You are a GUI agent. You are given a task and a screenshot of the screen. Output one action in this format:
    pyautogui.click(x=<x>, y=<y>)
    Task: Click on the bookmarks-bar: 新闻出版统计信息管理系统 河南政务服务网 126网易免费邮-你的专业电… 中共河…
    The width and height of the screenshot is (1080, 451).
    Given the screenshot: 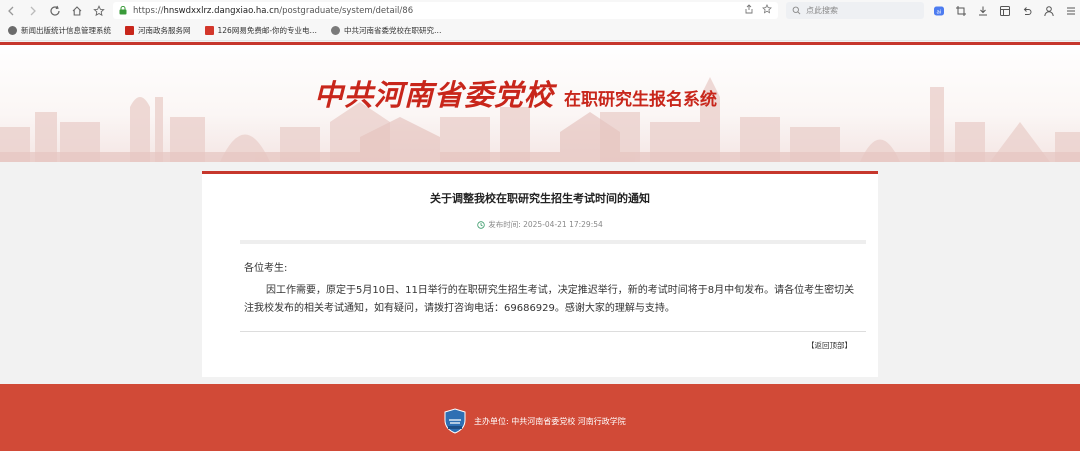 What is the action you would take?
    pyautogui.click(x=540, y=31)
    